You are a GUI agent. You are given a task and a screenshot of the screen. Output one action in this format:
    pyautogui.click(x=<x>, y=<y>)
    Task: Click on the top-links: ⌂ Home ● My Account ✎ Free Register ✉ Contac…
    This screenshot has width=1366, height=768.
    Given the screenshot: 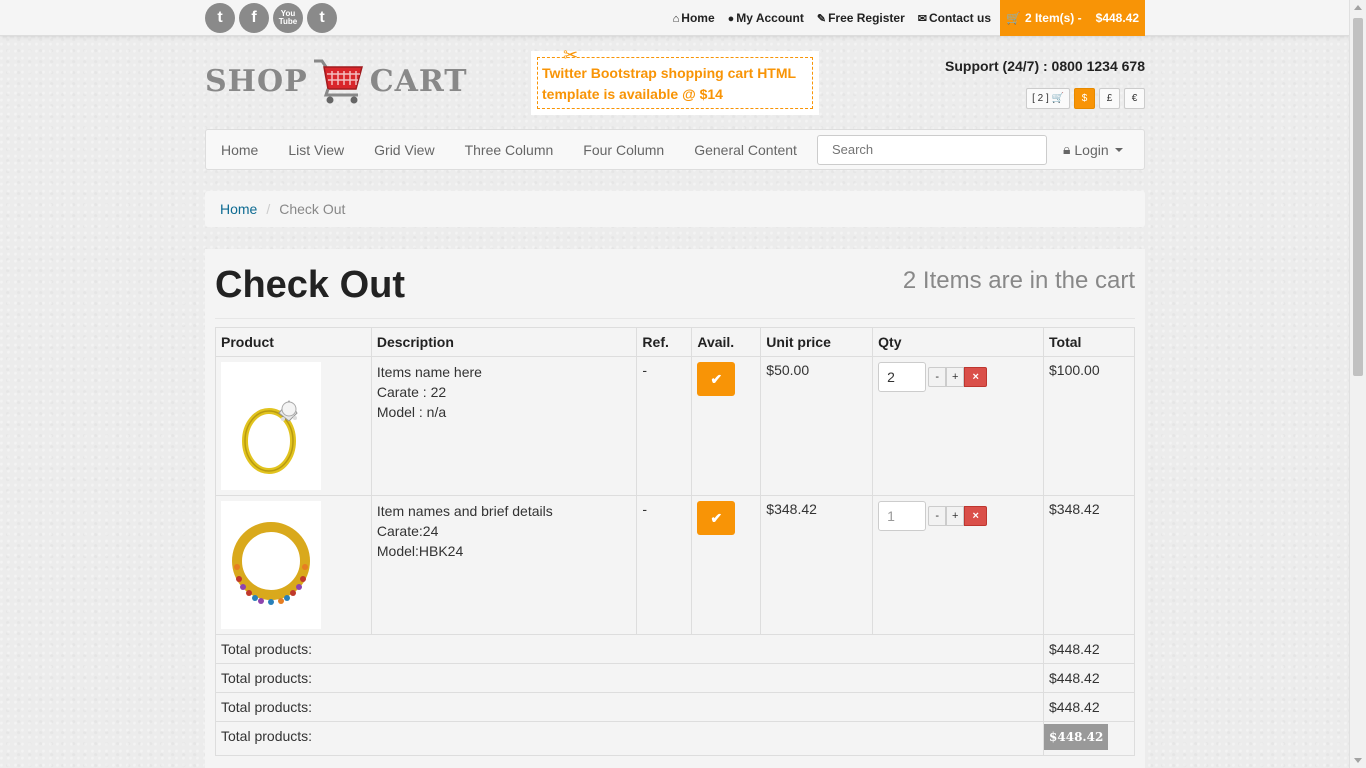 What is the action you would take?
    pyautogui.click(x=832, y=18)
    